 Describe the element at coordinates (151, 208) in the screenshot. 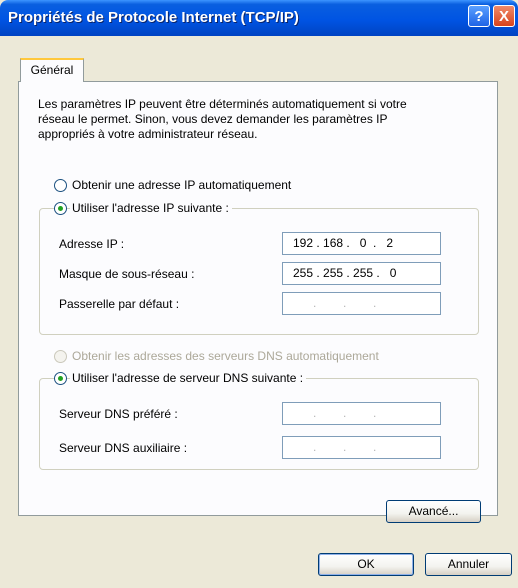

I see `ip-manual-label: Utiliser l'adresse IP suivante :` at that location.